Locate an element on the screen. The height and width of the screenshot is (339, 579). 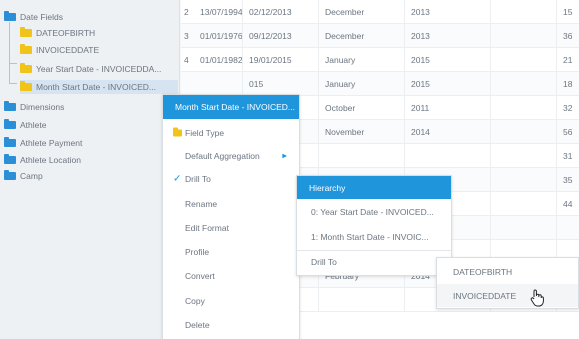
tree-item-label: Athlete is located at coordinates (33, 125).